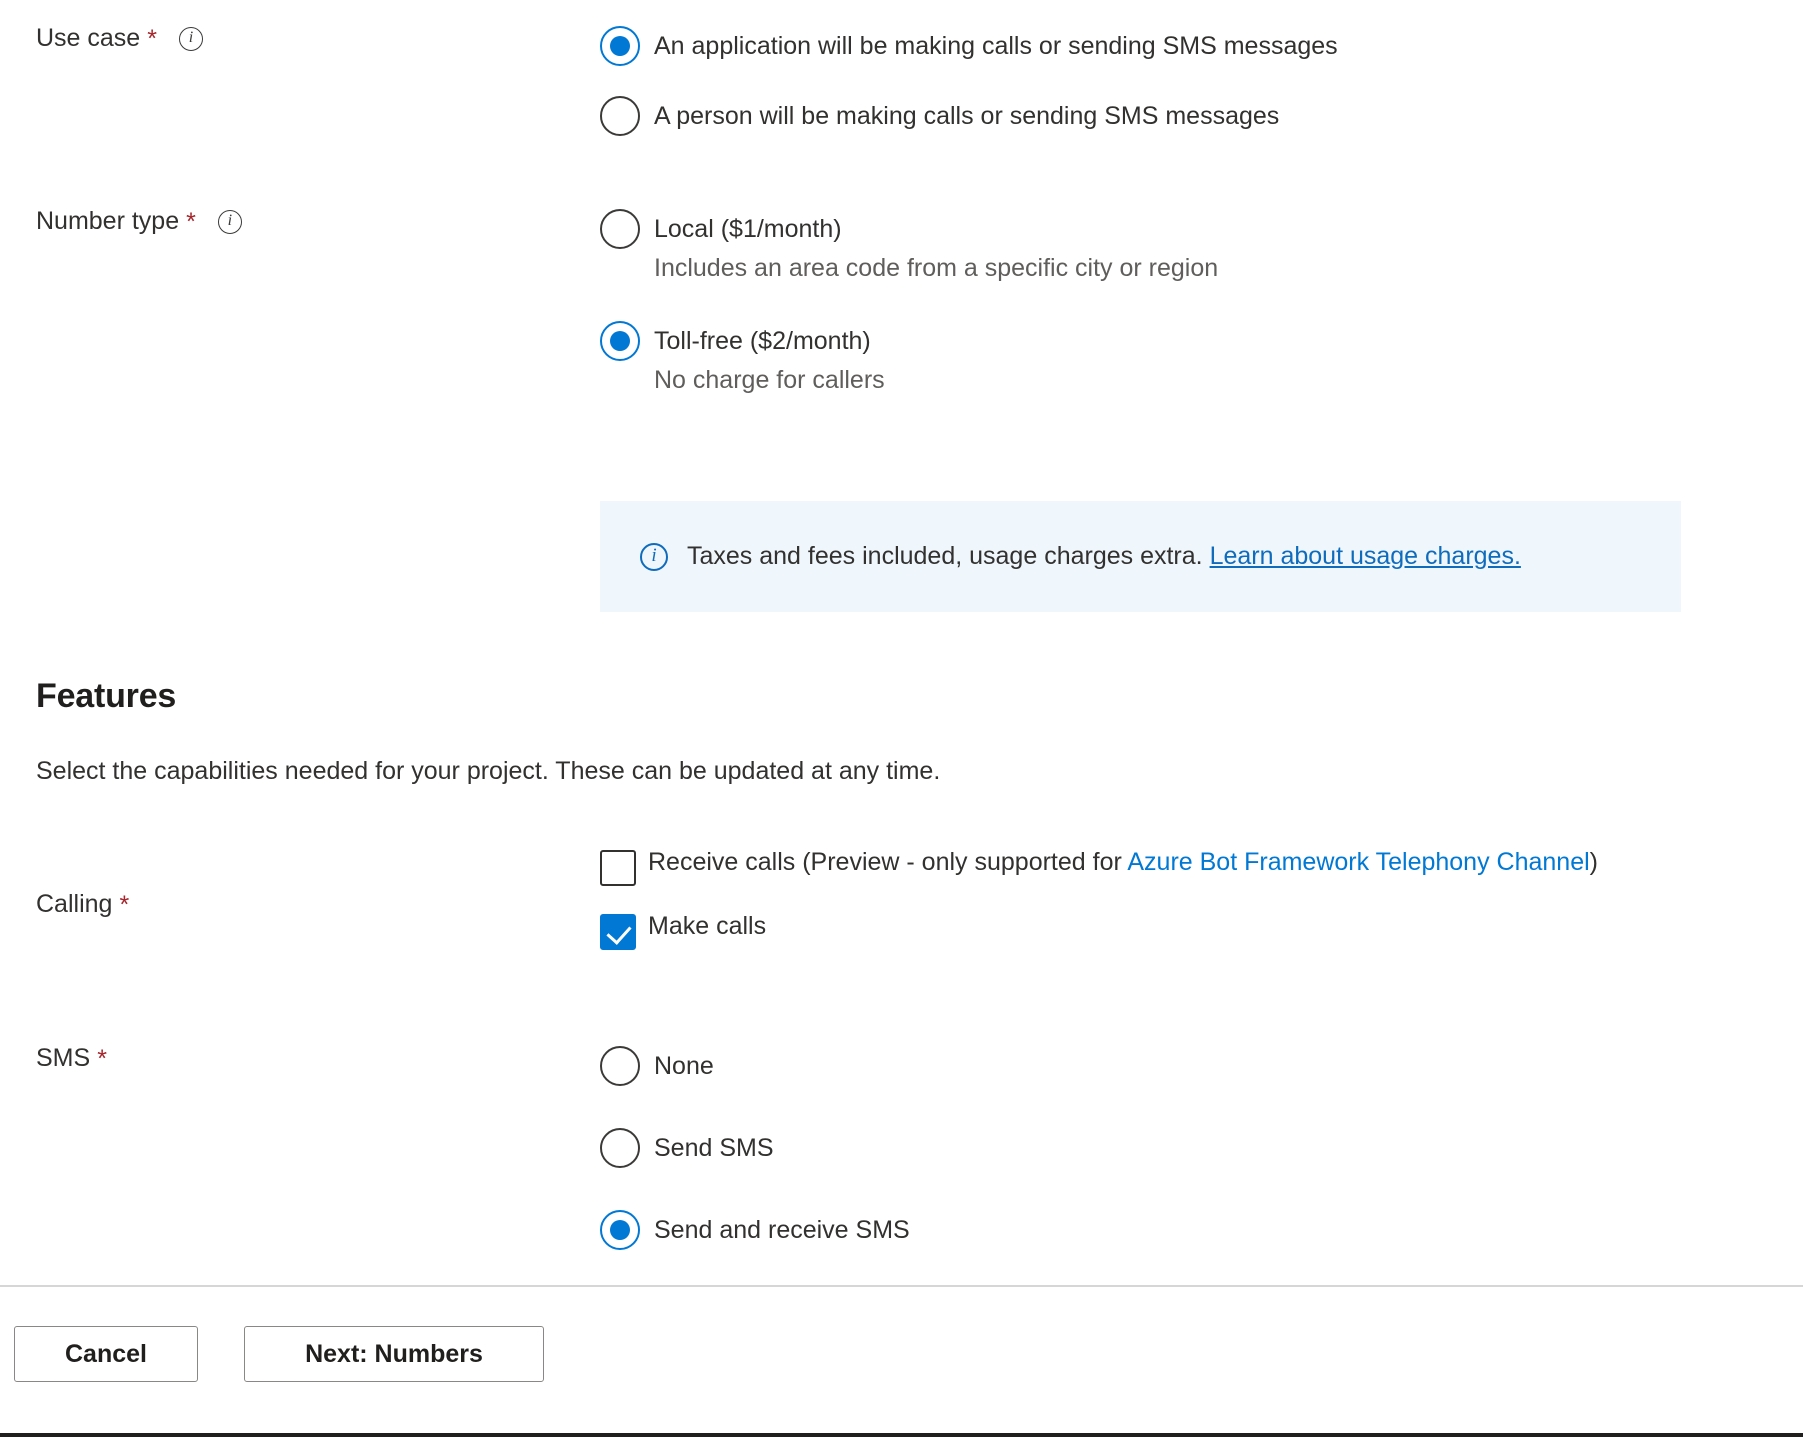 The height and width of the screenshot is (1437, 1803). Describe the element at coordinates (1191, 930) in the screenshot. I see `checkbox-option-make-calls: Make calls` at that location.